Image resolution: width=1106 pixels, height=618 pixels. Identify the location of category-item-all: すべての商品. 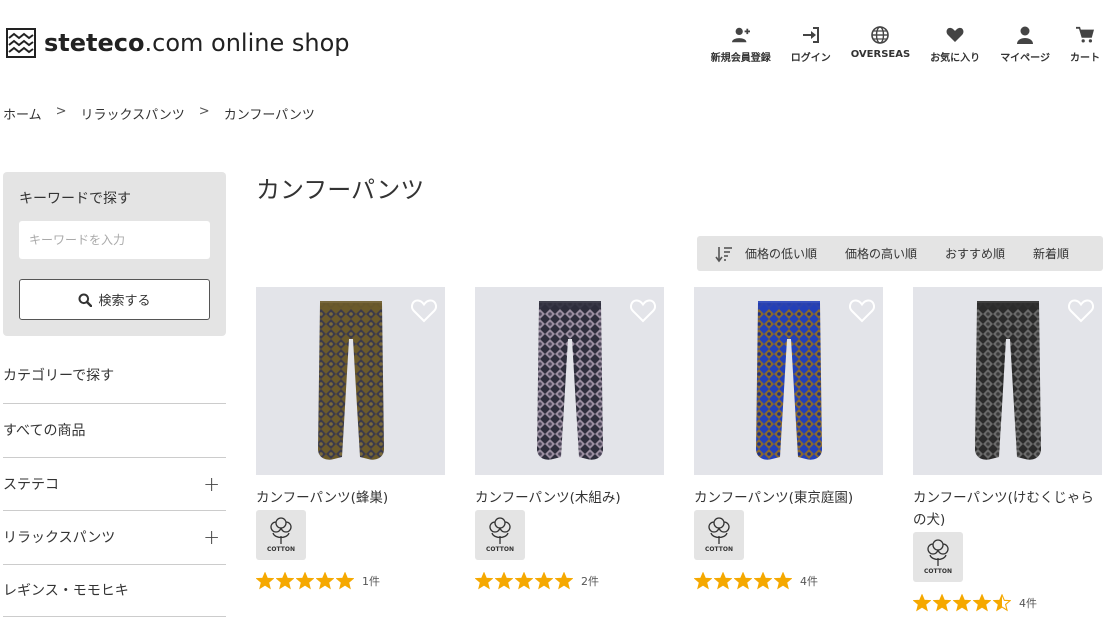
(114, 430).